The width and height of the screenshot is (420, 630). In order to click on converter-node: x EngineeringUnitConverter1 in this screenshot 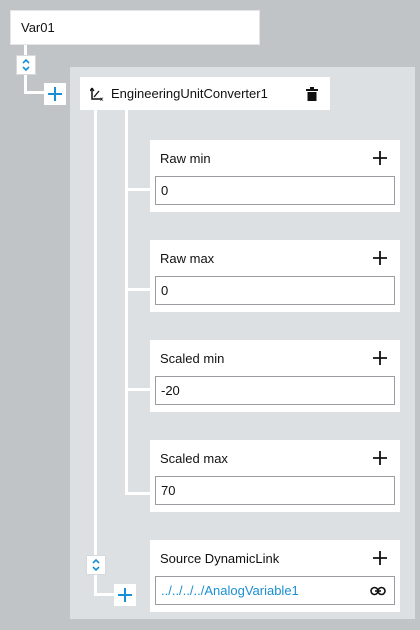, I will do `click(205, 93)`.